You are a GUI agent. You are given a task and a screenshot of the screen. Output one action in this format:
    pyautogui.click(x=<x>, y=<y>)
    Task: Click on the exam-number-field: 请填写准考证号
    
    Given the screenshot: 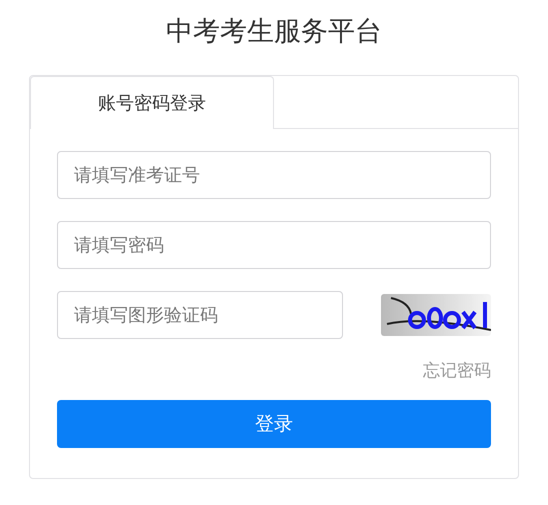 What is the action you would take?
    pyautogui.click(x=274, y=175)
    